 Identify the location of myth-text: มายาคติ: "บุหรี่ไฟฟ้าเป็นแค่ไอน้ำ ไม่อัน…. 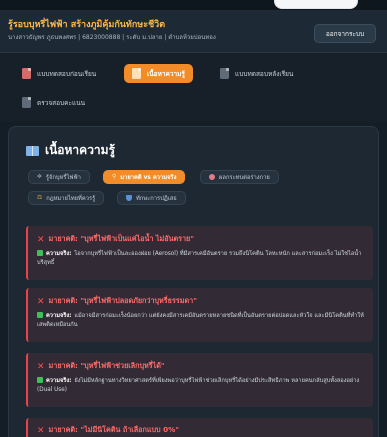
(121, 238).